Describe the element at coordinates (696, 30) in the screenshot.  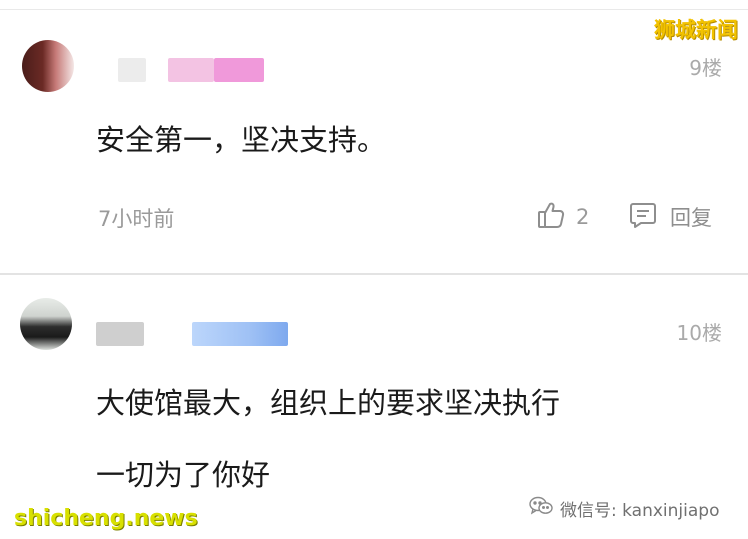
I see `watermark-shicheng-top: 狮城新闻` at that location.